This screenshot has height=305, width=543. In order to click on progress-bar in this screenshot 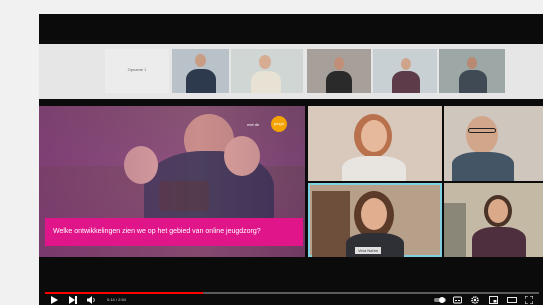, I will do `click(292, 293)`.